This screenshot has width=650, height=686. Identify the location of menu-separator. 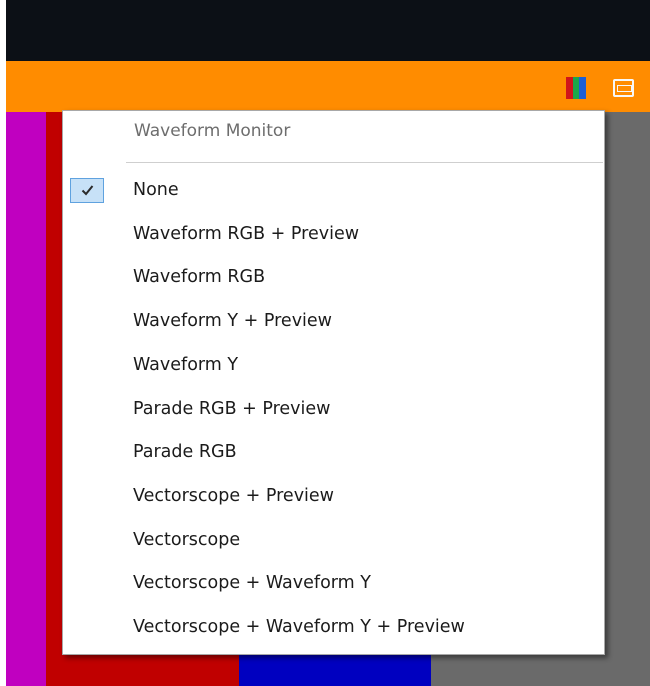
(364, 162).